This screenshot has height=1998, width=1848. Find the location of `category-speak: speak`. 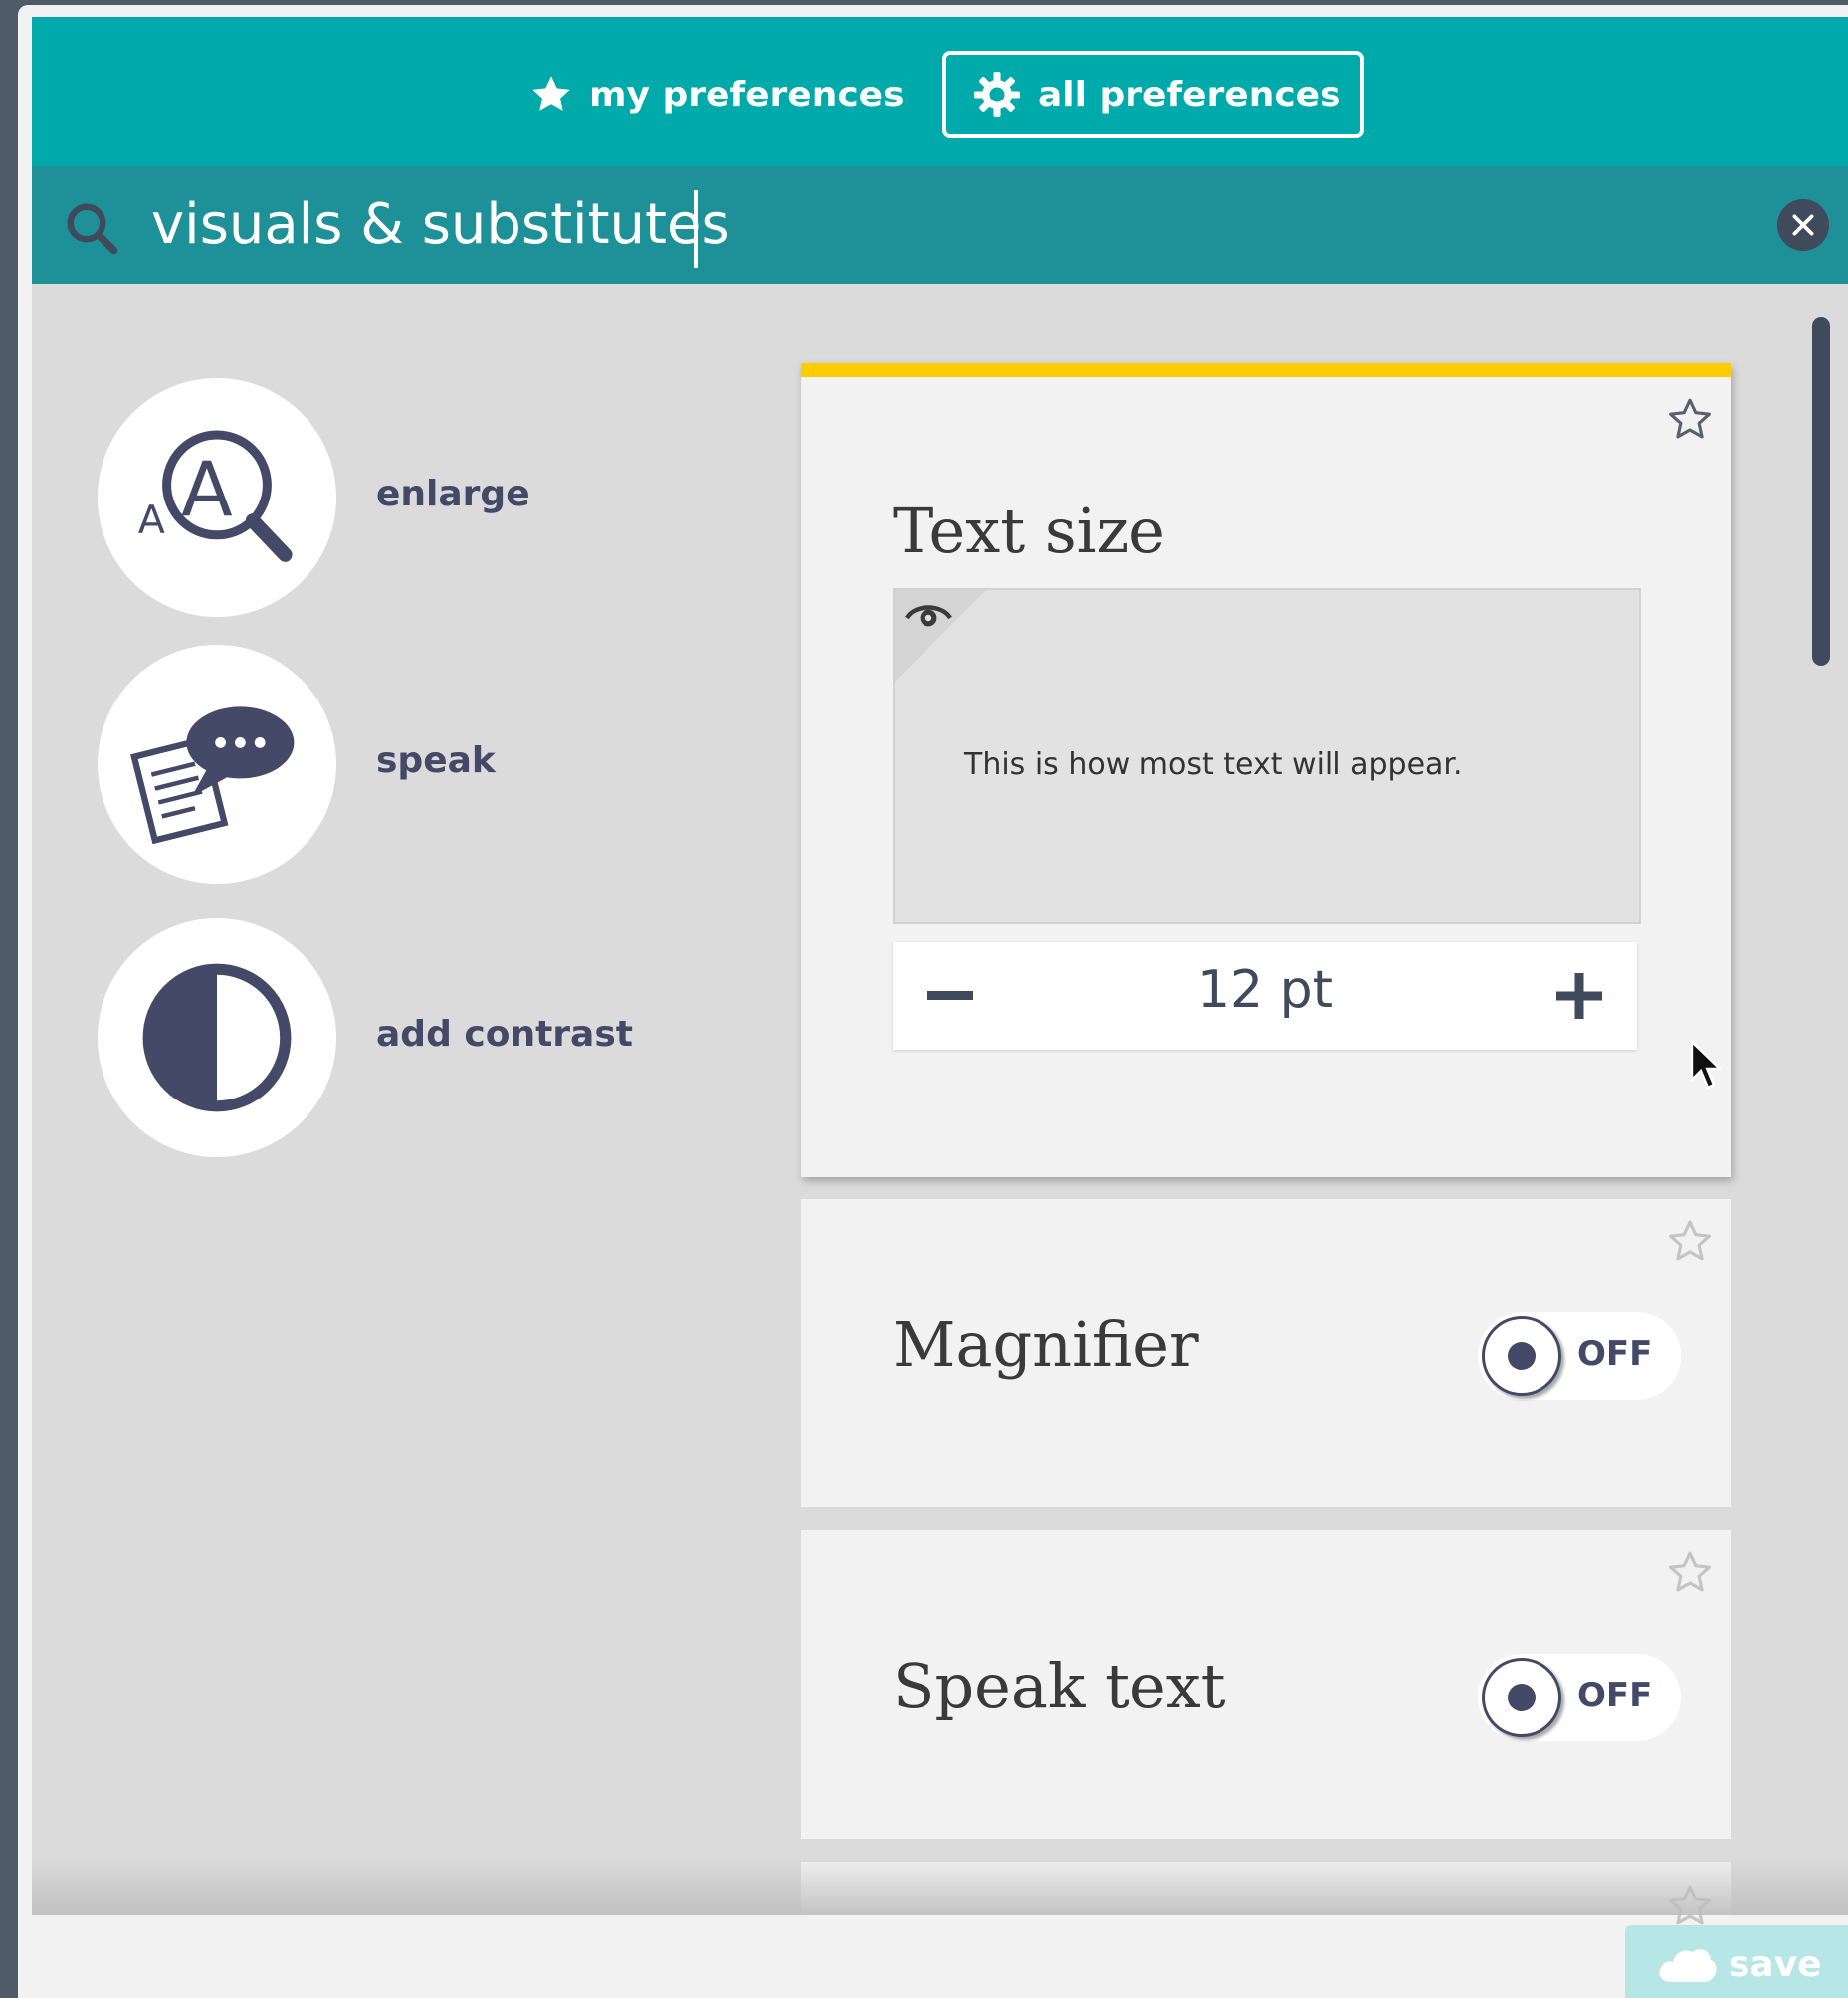

category-speak: speak is located at coordinates (407, 764).